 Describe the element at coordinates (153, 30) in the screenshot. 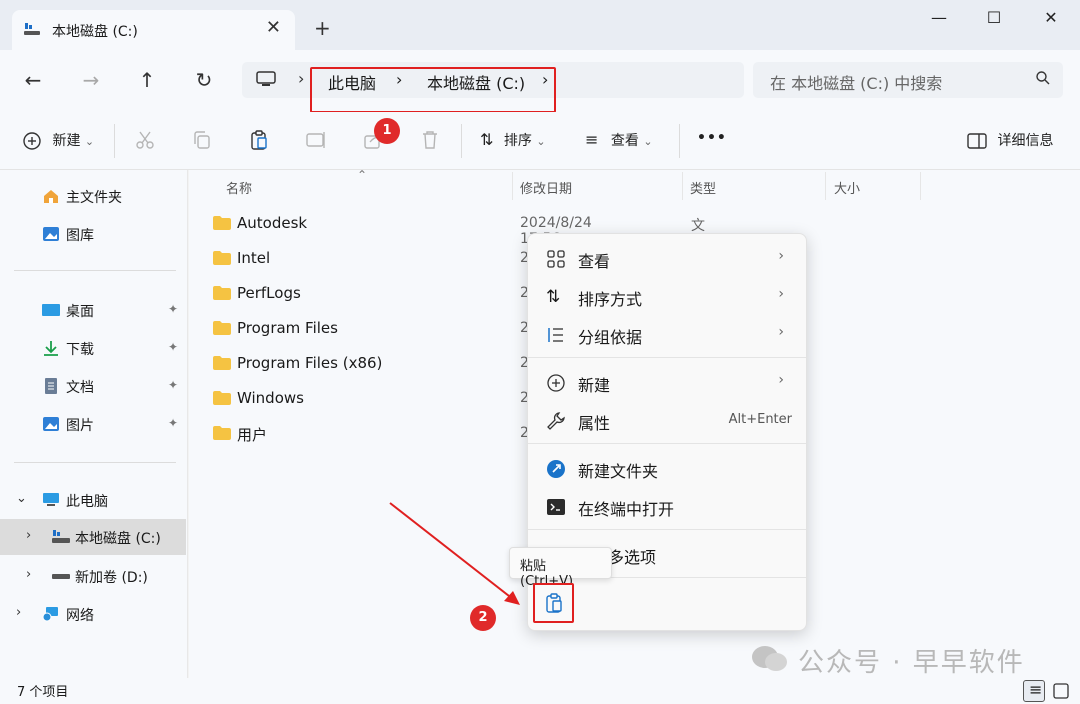

I see `tab-local-disk-c: 本地磁盘 (C:) ✕` at that location.